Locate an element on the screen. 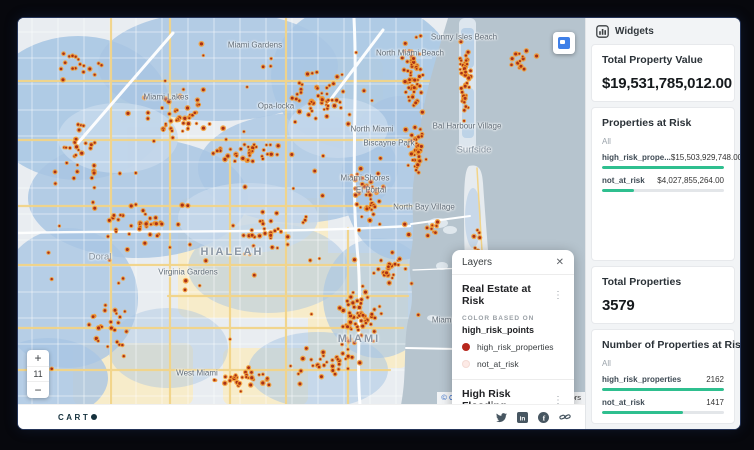 This screenshot has height=450, width=754. social-links: in f is located at coordinates (533, 417).